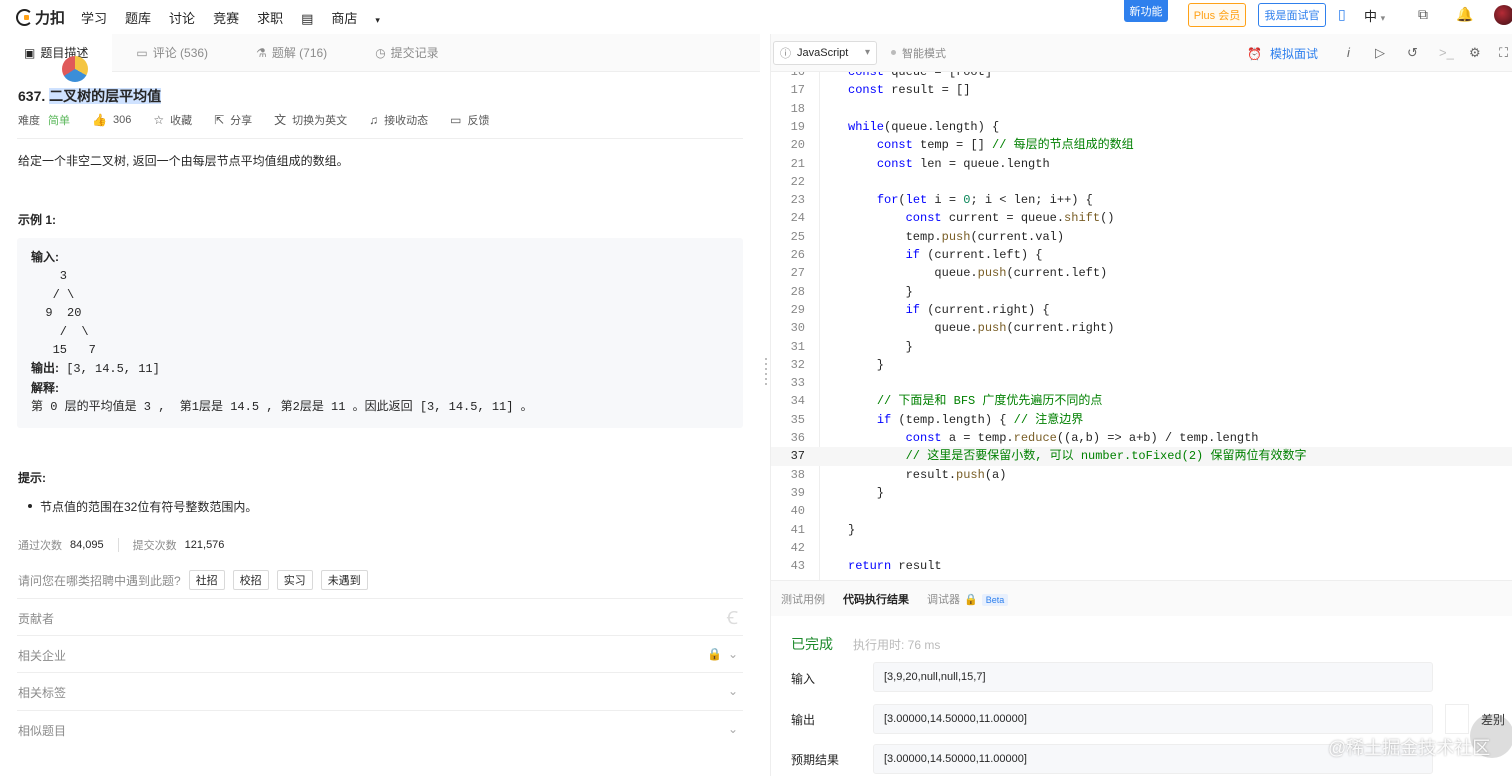 This screenshot has width=1512, height=776. Describe the element at coordinates (825, 52) in the screenshot. I see `language-select: ⓘ JavaScript ▾` at that location.